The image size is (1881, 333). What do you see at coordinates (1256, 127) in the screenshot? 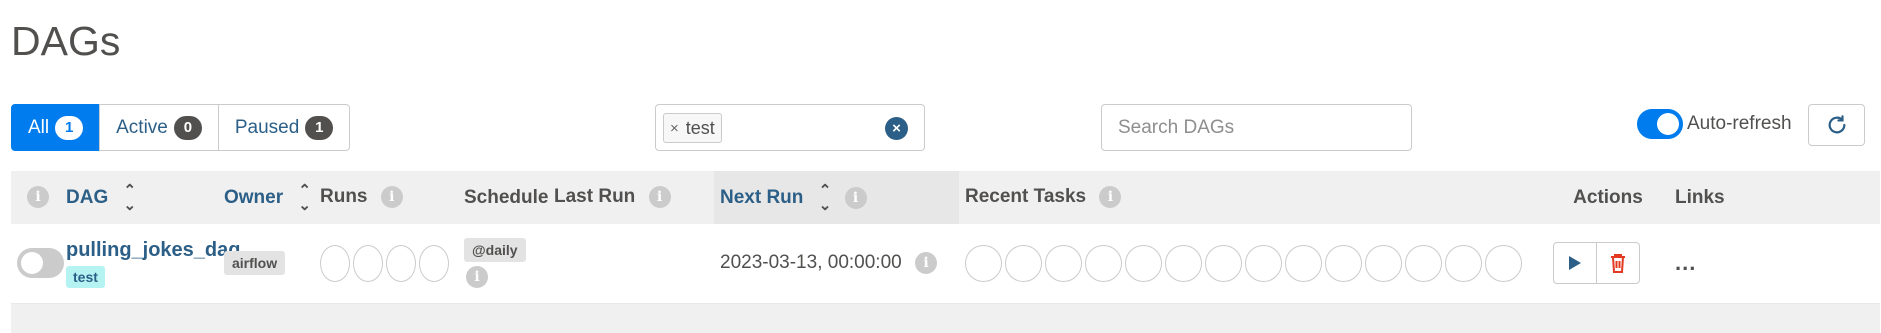
I see `search-dags-input` at bounding box center [1256, 127].